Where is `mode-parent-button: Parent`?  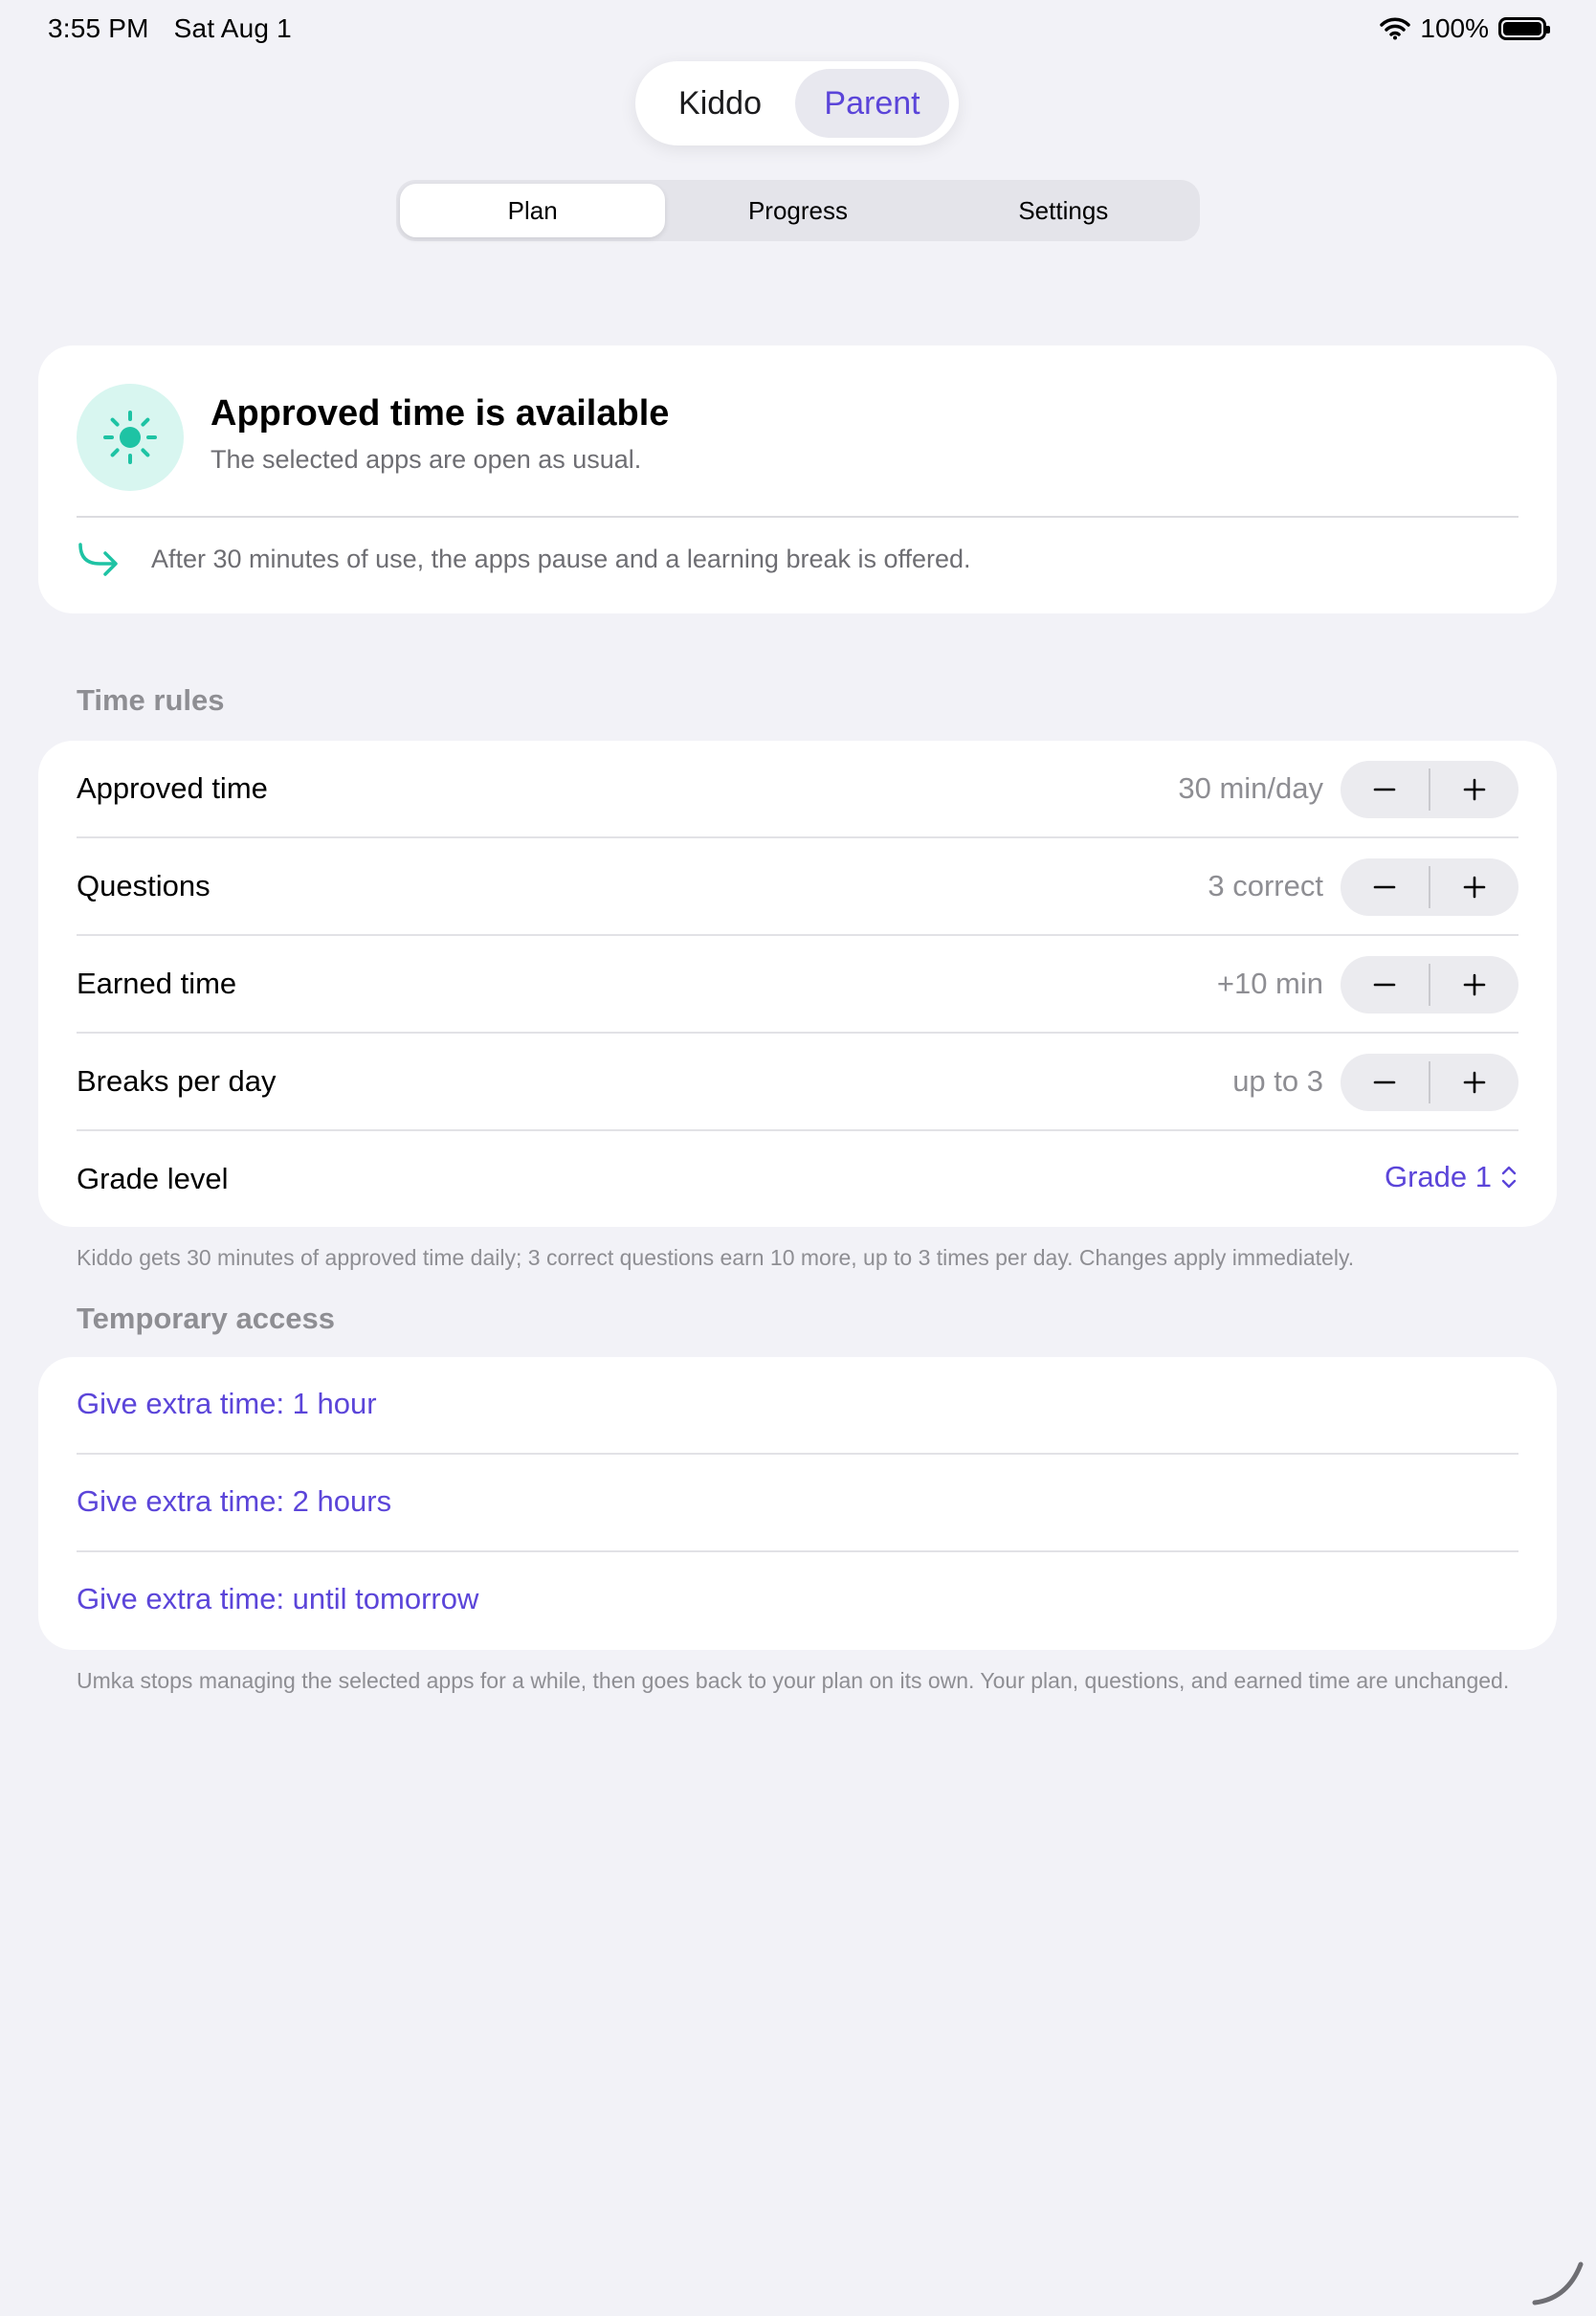
mode-parent-button: Parent is located at coordinates (872, 104).